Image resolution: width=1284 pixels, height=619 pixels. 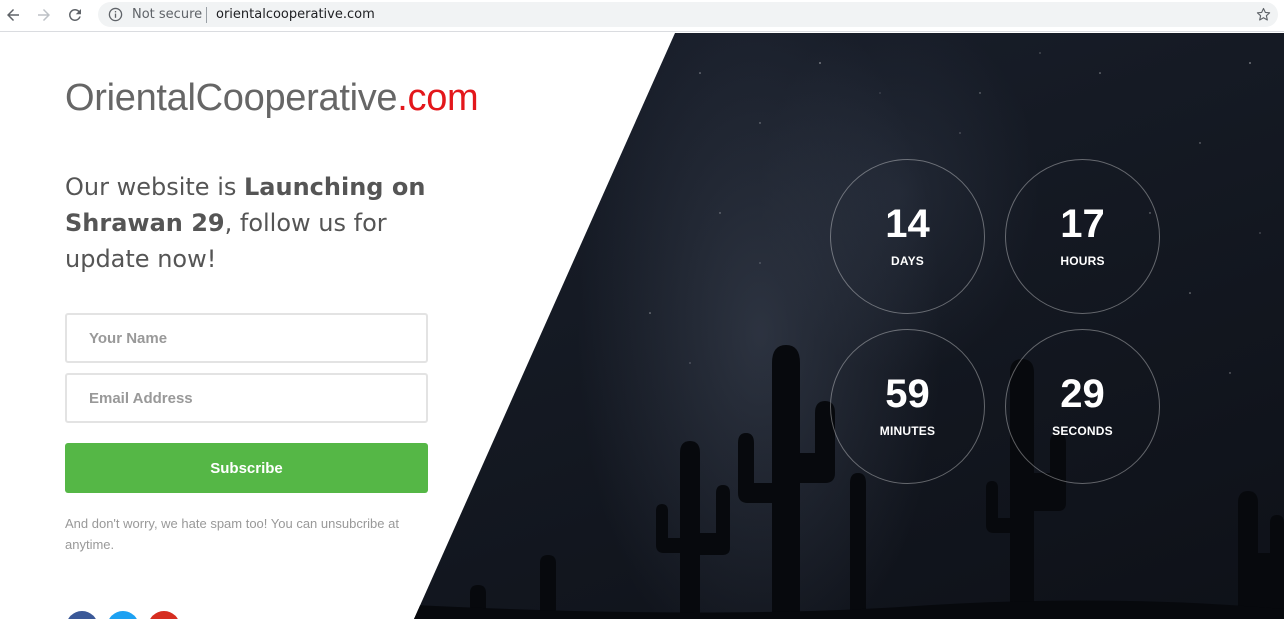 What do you see at coordinates (82, 615) in the screenshot?
I see `facebook-icon` at bounding box center [82, 615].